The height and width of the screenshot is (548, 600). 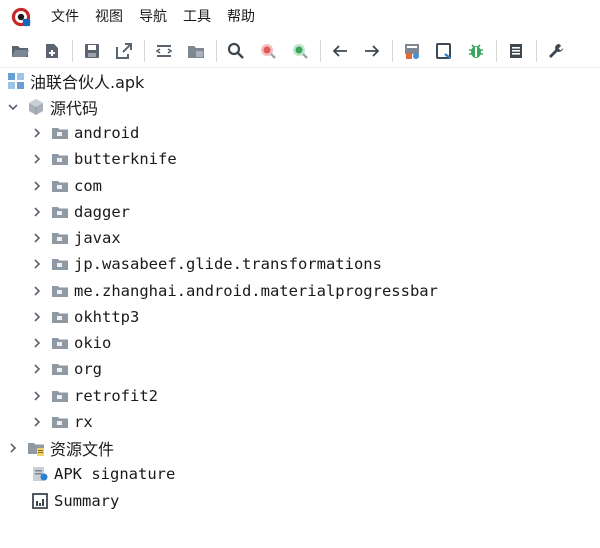 What do you see at coordinates (87, 501) in the screenshot?
I see `tree-summary-label: Summary` at bounding box center [87, 501].